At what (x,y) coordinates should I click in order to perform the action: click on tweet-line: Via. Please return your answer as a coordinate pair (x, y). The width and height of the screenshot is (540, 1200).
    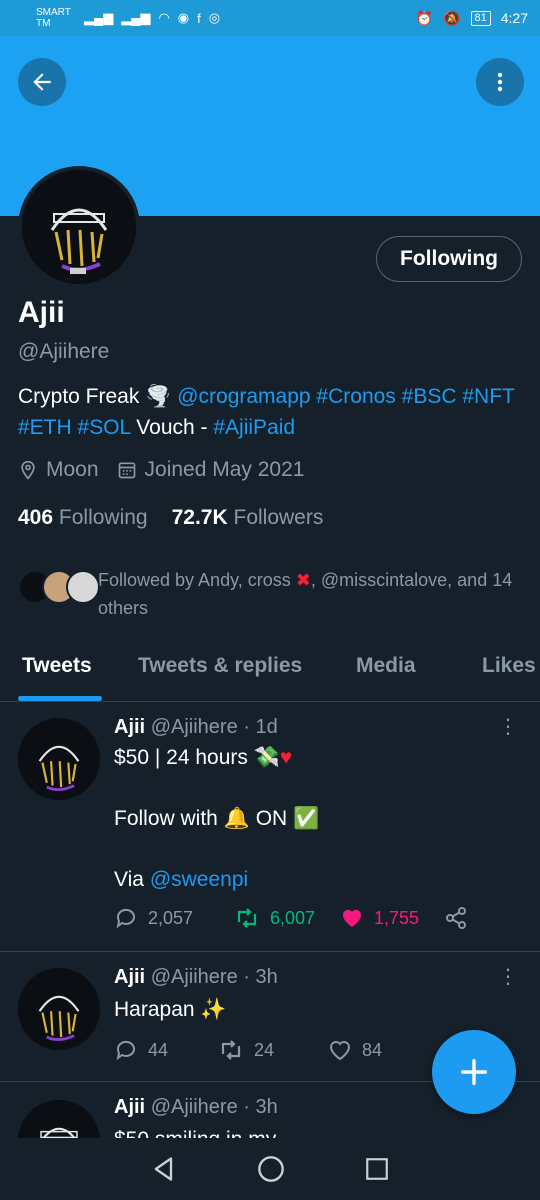
    Looking at the image, I should click on (132, 879).